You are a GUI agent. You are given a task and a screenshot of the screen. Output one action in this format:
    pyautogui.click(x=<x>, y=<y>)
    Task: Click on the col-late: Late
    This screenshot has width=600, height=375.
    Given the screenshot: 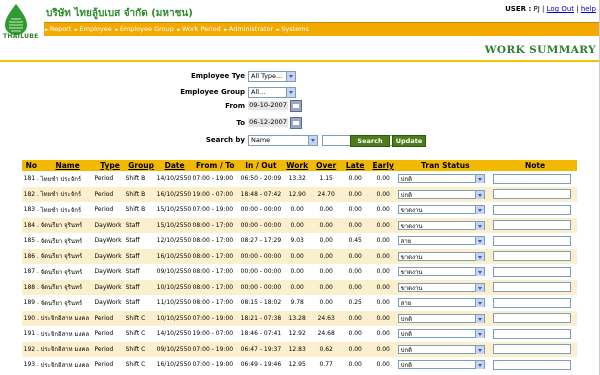 What is the action you would take?
    pyautogui.click(x=355, y=165)
    